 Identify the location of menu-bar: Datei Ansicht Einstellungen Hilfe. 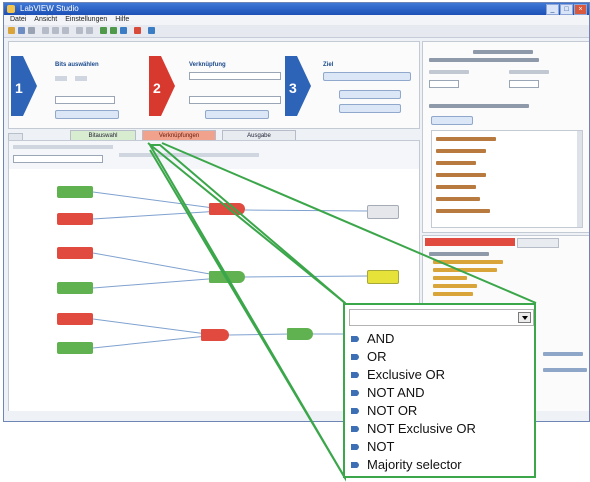
(296, 20).